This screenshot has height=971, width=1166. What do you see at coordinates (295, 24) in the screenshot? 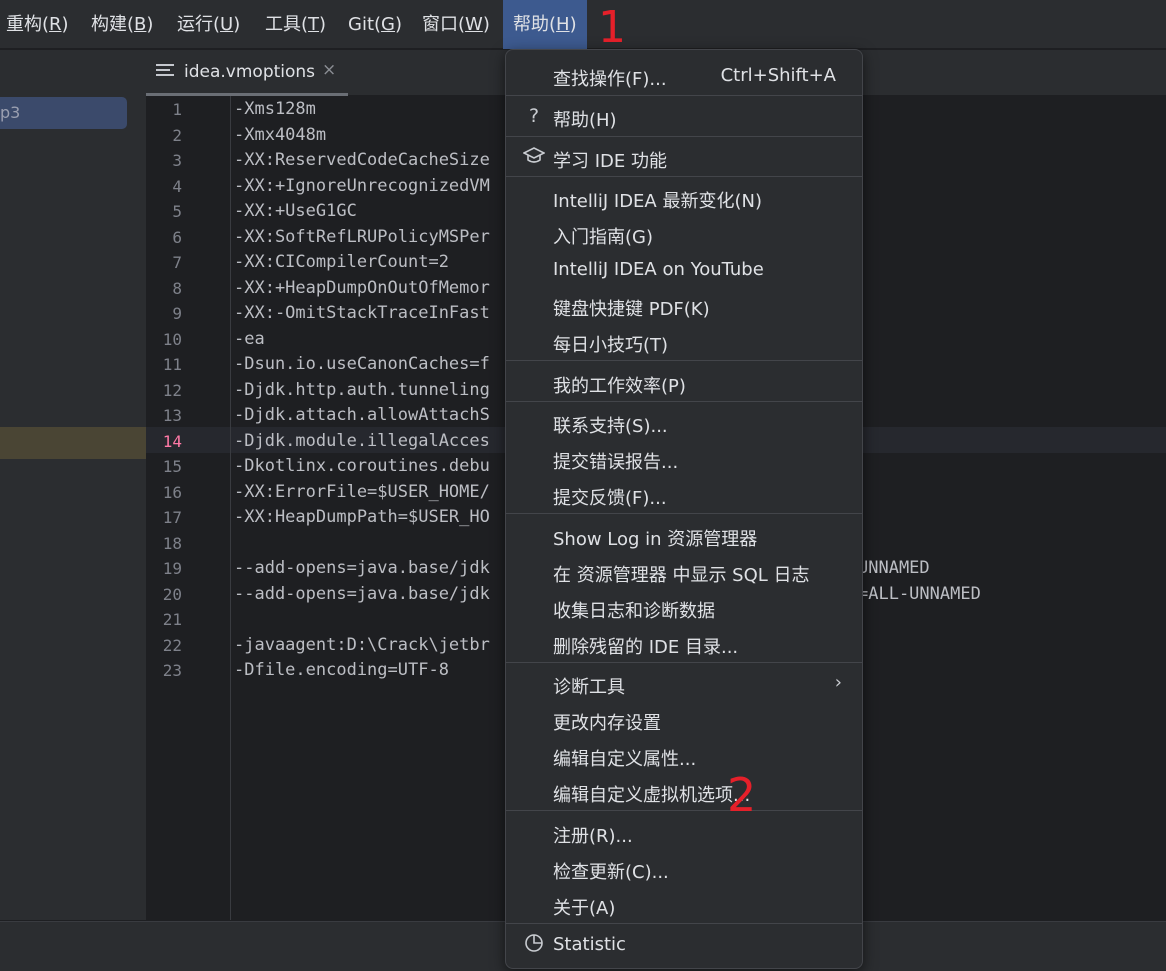
I see `menu-tools: 工具(T)` at bounding box center [295, 24].